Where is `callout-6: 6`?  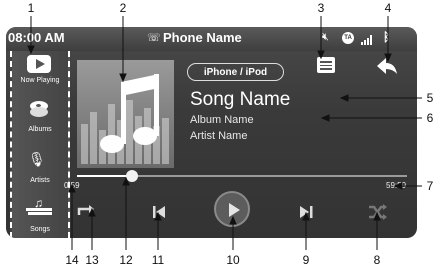
callout-6: 6 is located at coordinates (430, 118).